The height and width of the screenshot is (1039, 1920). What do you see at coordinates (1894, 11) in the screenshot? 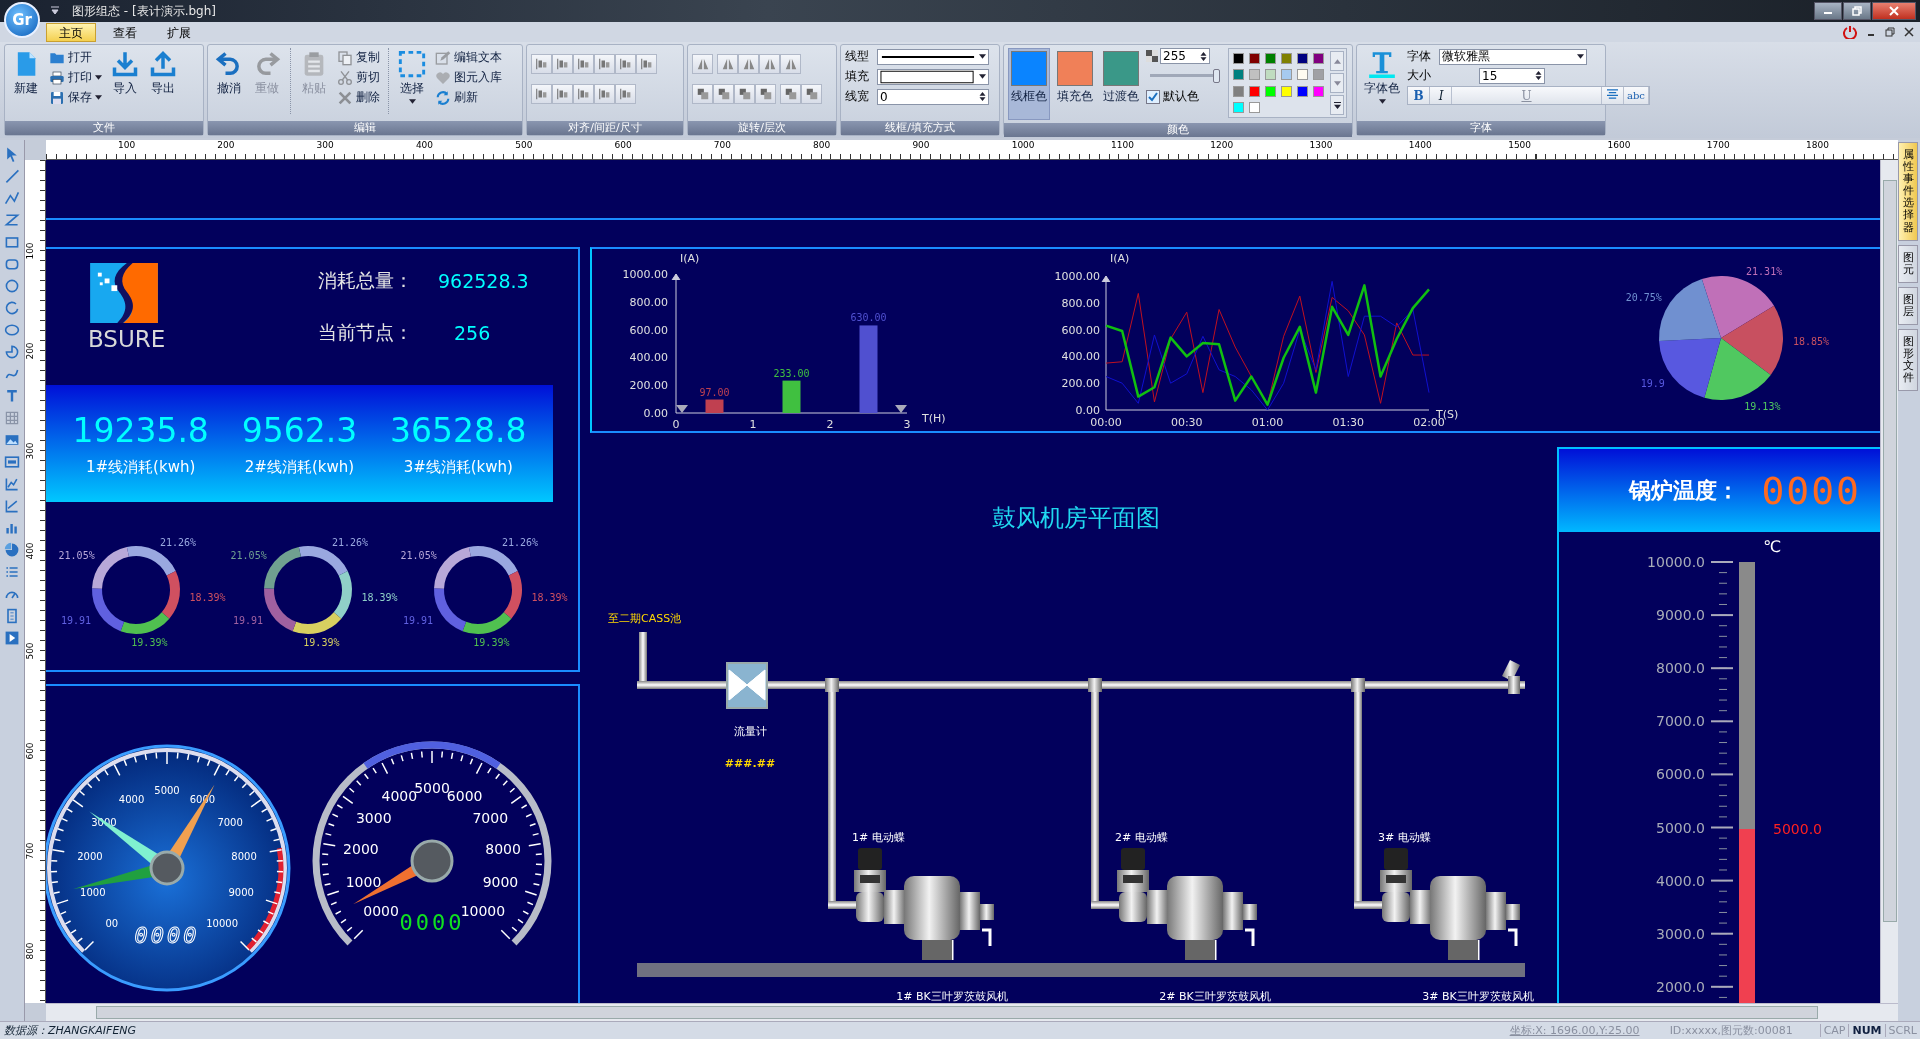
I see `close-button` at bounding box center [1894, 11].